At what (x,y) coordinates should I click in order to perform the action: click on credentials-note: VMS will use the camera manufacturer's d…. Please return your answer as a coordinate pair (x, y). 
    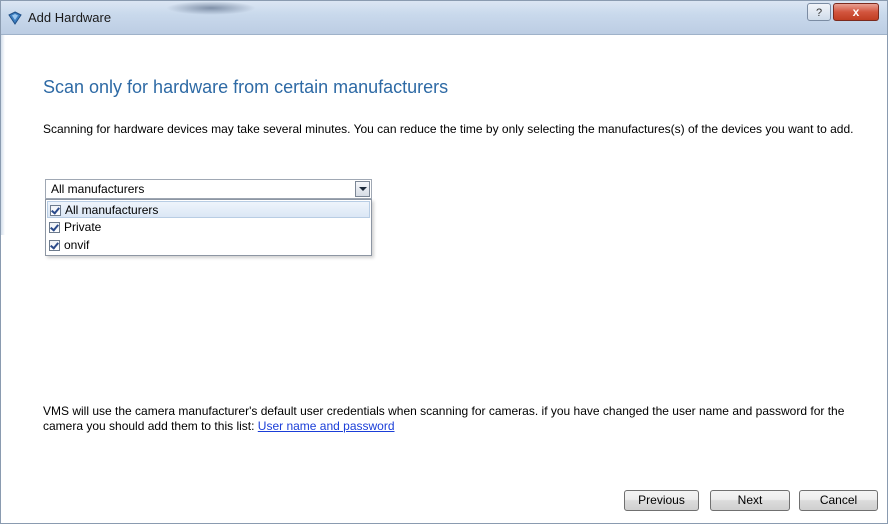
    Looking at the image, I should click on (458, 419).